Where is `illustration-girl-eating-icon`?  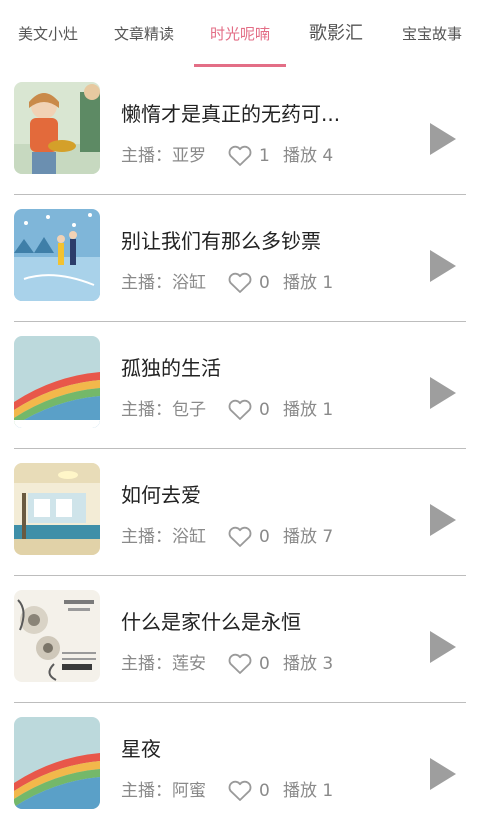
illustration-girl-eating-icon is located at coordinates (57, 128).